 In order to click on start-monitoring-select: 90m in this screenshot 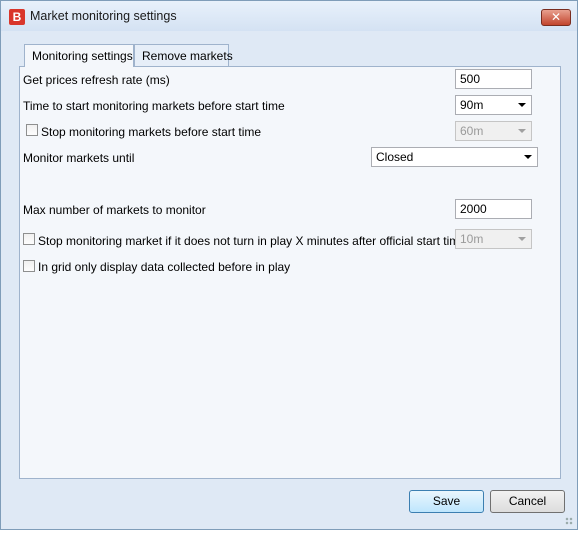, I will do `click(493, 105)`.